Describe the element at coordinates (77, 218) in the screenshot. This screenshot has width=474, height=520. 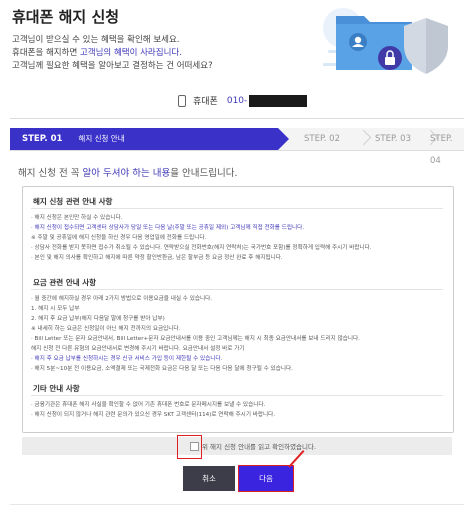
I see `list-item: · 해지 신청은 본인만 하실 수 있습니다.` at that location.